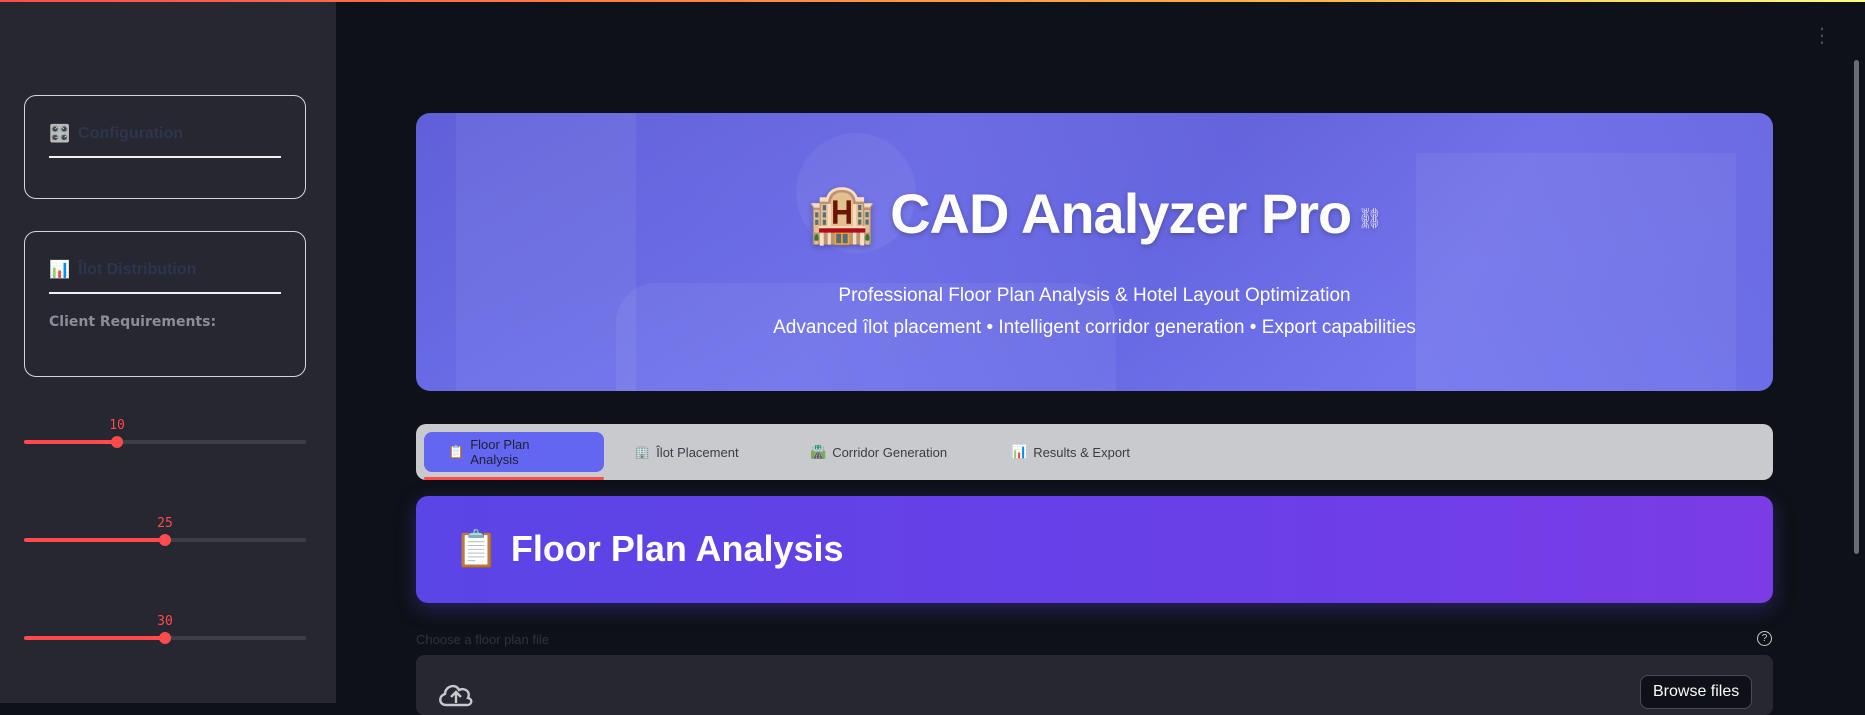  I want to click on tab-ilot-placement: 🏢 Îlot Placement, so click(686, 452).